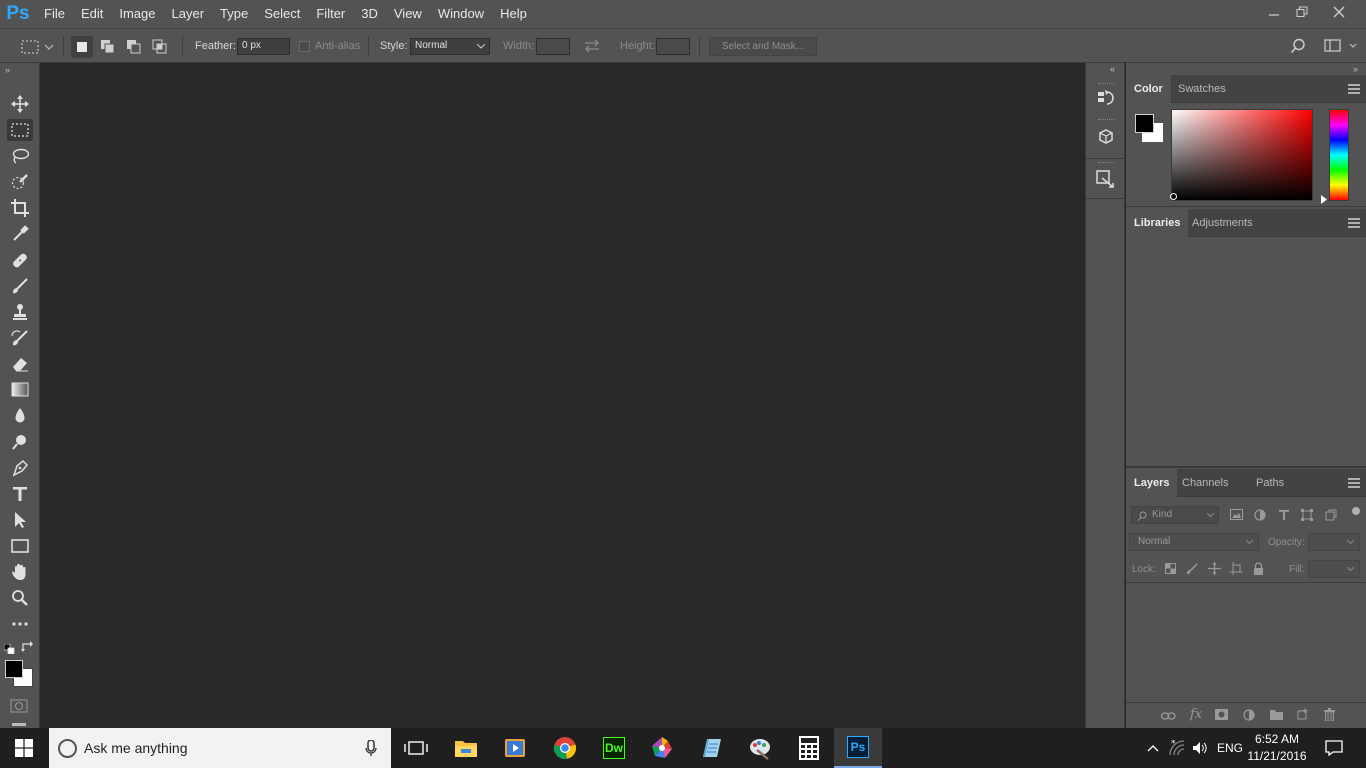 Image resolution: width=1366 pixels, height=768 pixels. What do you see at coordinates (38, 47) in the screenshot?
I see `tool-preset-picker` at bounding box center [38, 47].